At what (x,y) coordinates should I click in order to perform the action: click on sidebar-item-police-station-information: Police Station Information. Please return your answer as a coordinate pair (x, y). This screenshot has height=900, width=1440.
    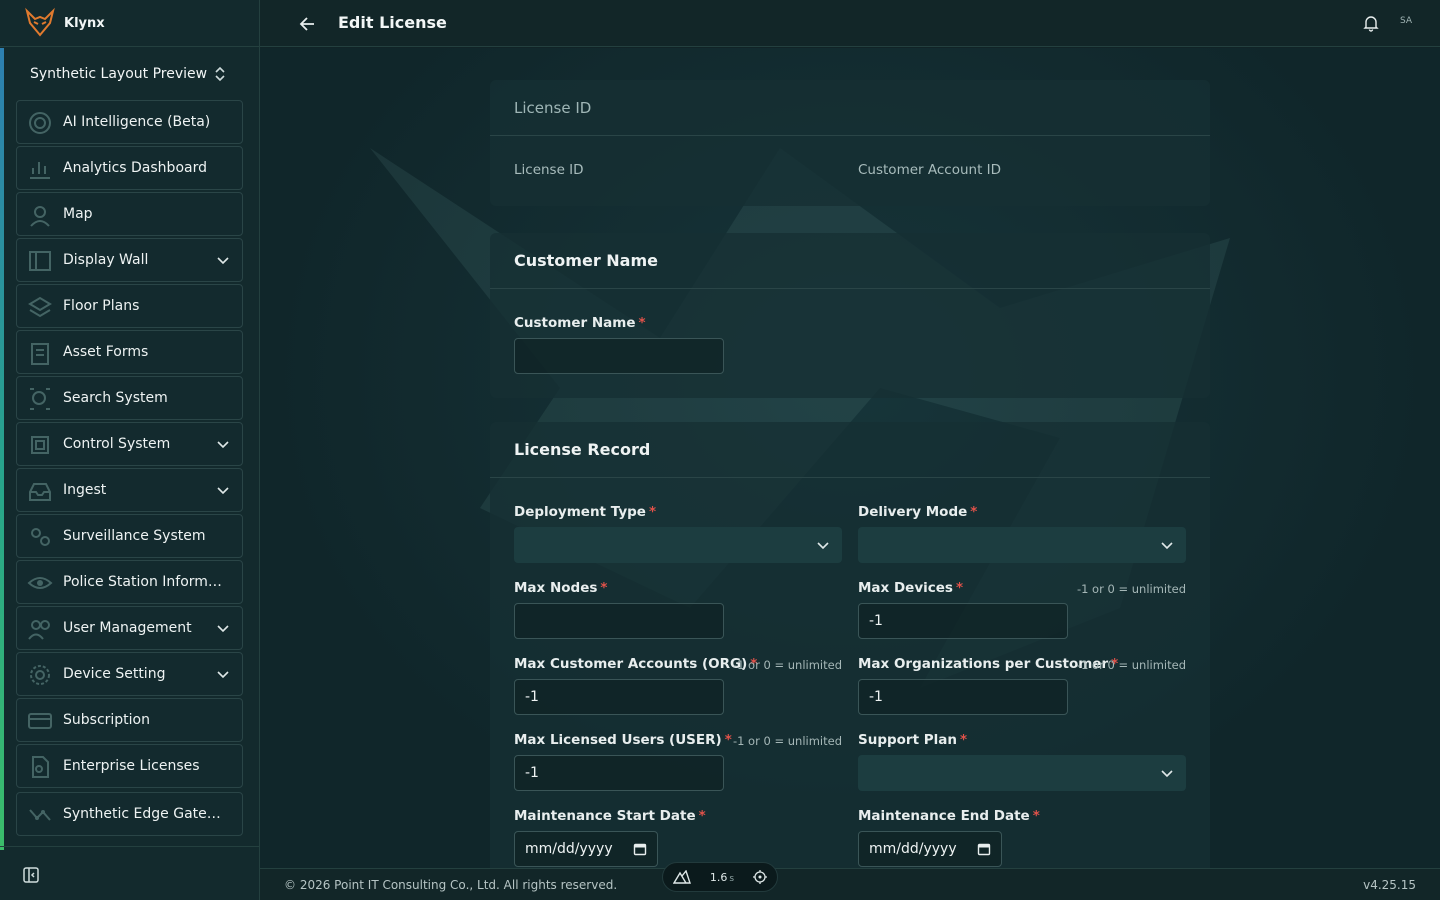
    Looking at the image, I should click on (129, 582).